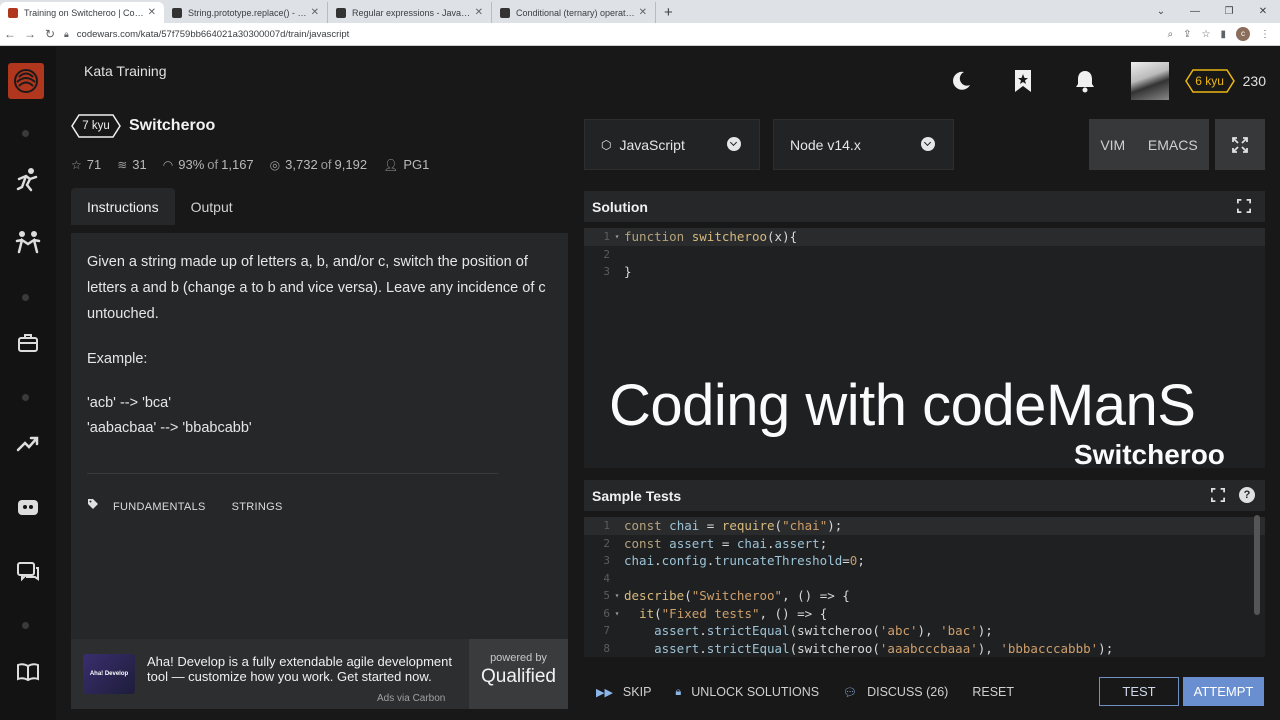  I want to click on runtime-select: Node v14.x, so click(863, 144).